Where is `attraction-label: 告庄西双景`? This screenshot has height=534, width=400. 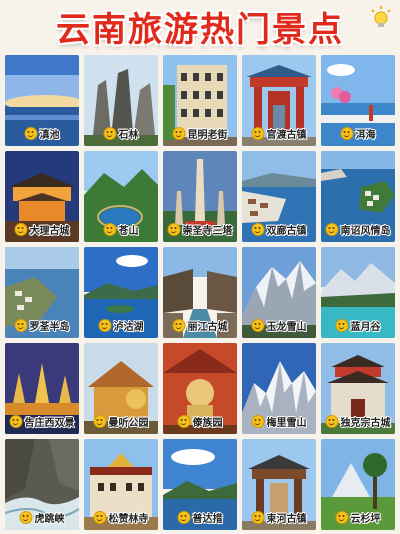 attraction-label: 告庄西双景 is located at coordinates (49, 423).